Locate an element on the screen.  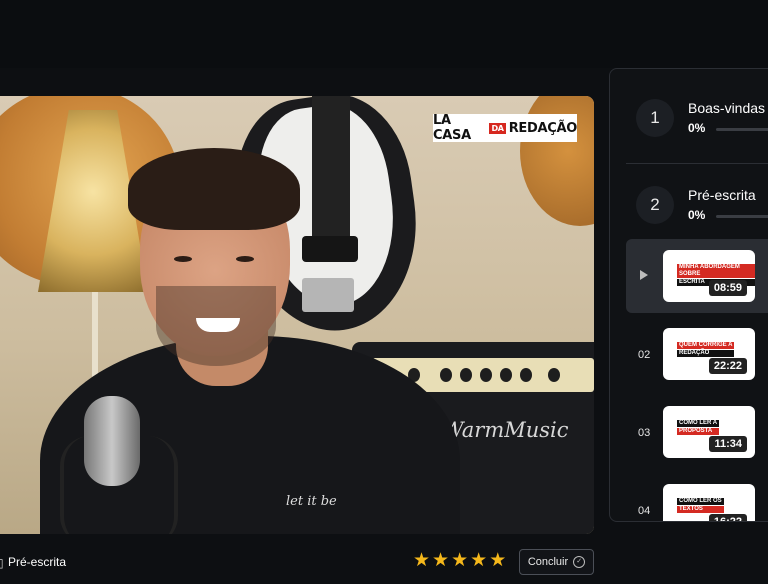
lesson-thumbnail: MINHA ABORDAGEM SOBRE ESCRITA 08:59 is located at coordinates (709, 276).